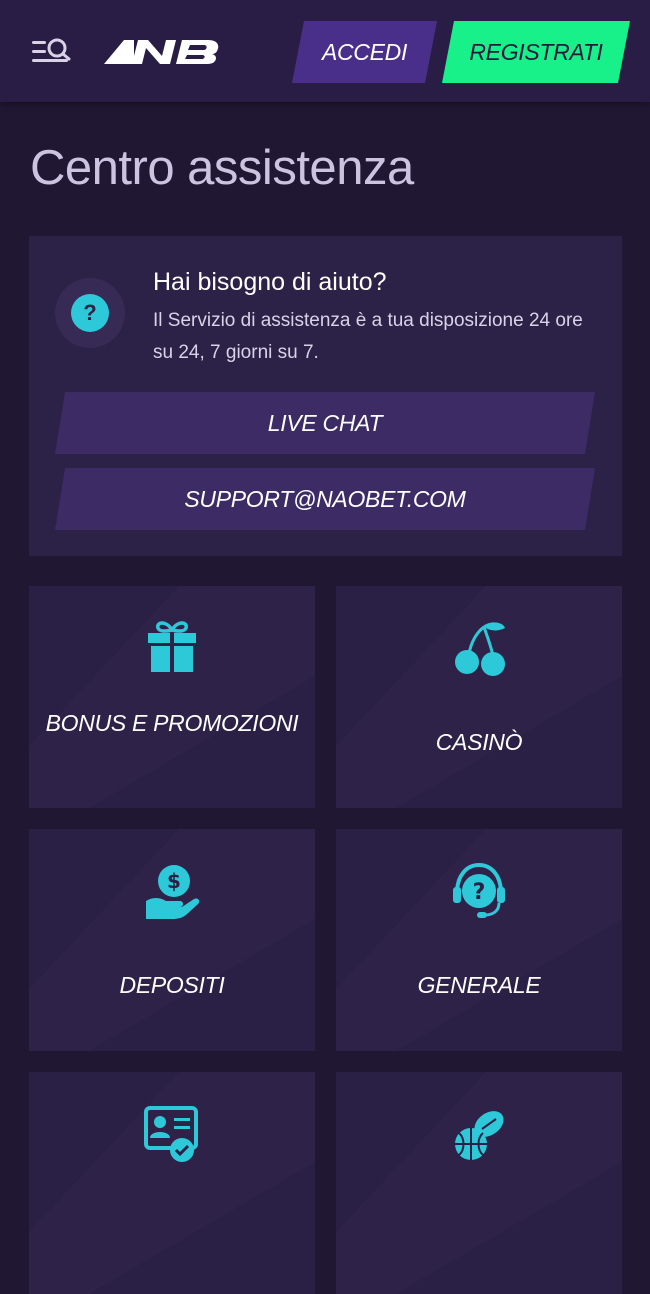 Image resolution: width=650 pixels, height=1294 pixels. I want to click on headset-question-icon: ?, so click(479, 890).